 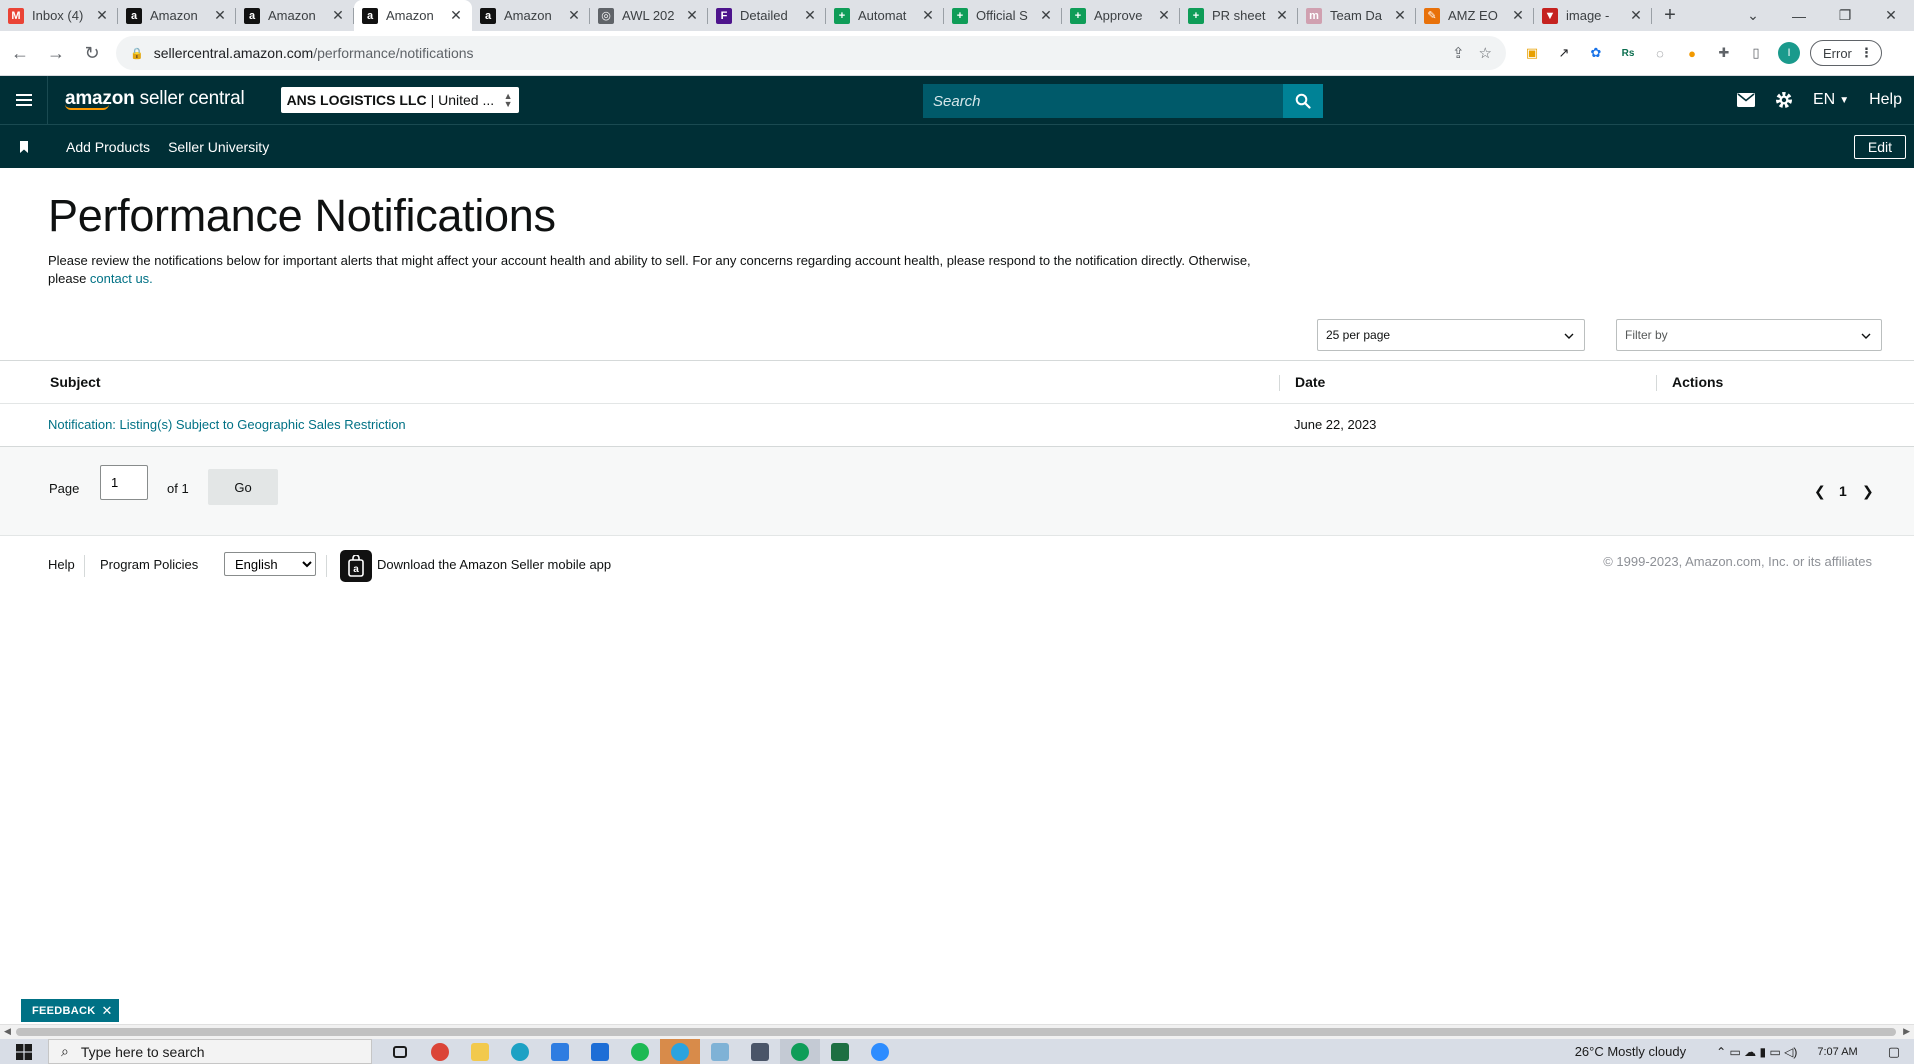 I want to click on scroll-left-arrow-icon: ◀, so click(x=7, y=1031).